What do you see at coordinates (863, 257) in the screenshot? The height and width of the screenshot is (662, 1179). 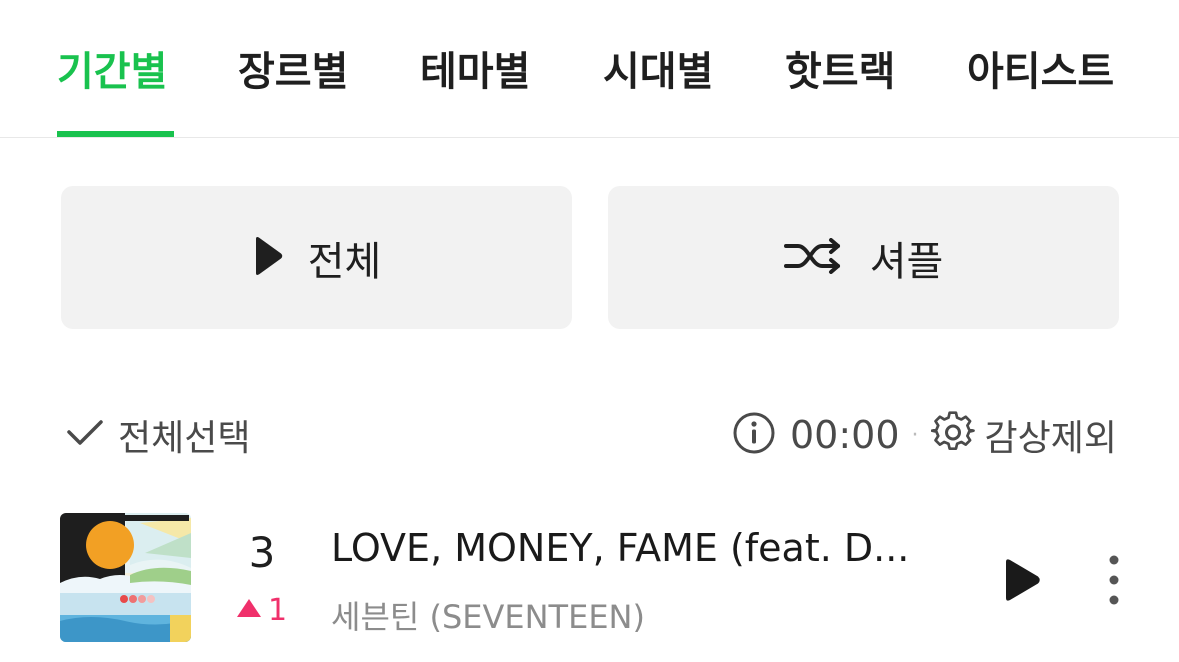 I see `shuffle-button: 셔플` at bounding box center [863, 257].